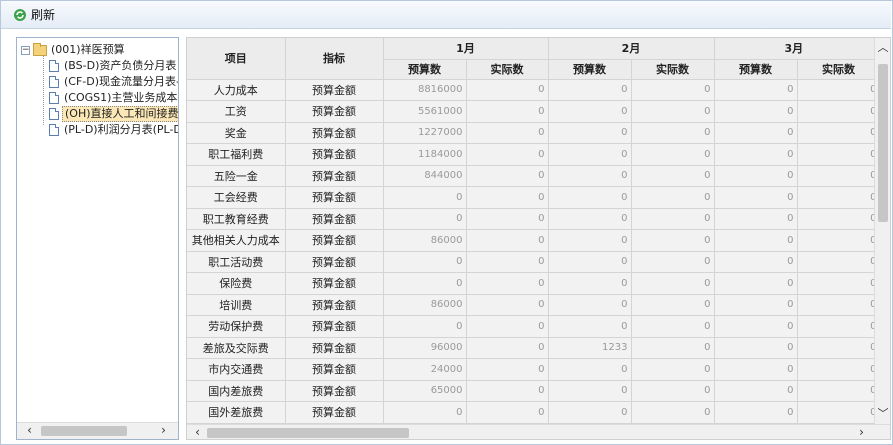  Describe the element at coordinates (531, 111) in the screenshot. I see `table-row: 工资预算金额556100000000` at that location.